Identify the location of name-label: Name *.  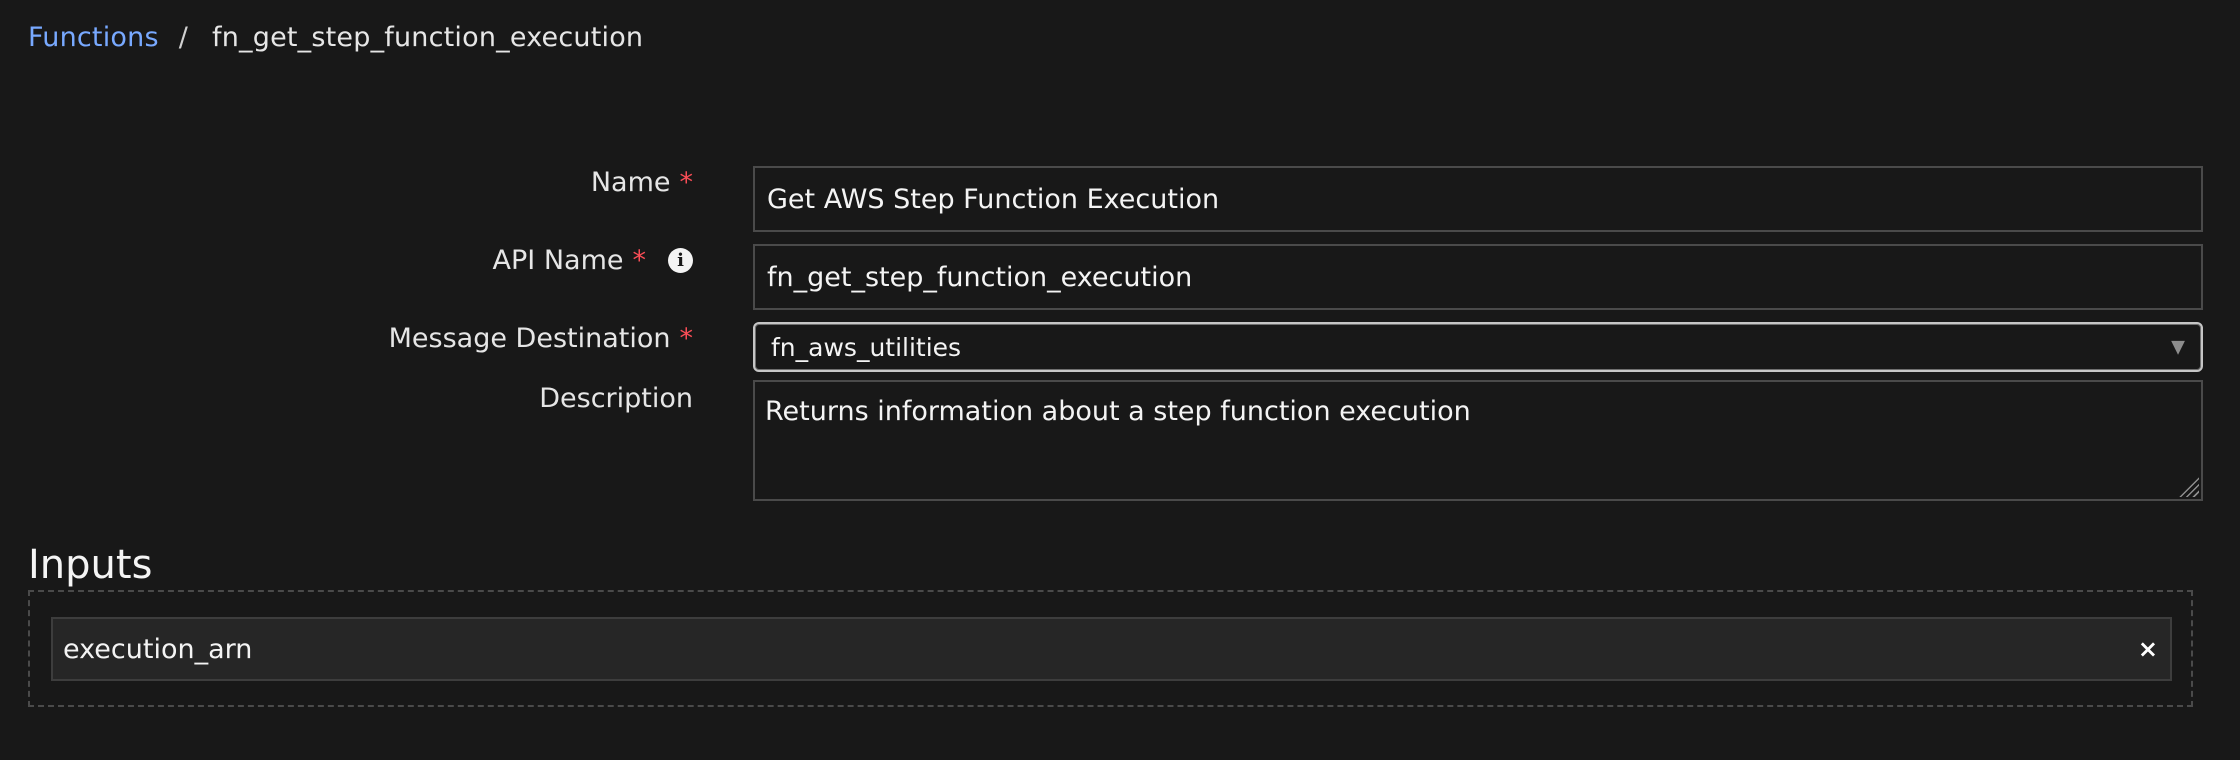
(642, 182).